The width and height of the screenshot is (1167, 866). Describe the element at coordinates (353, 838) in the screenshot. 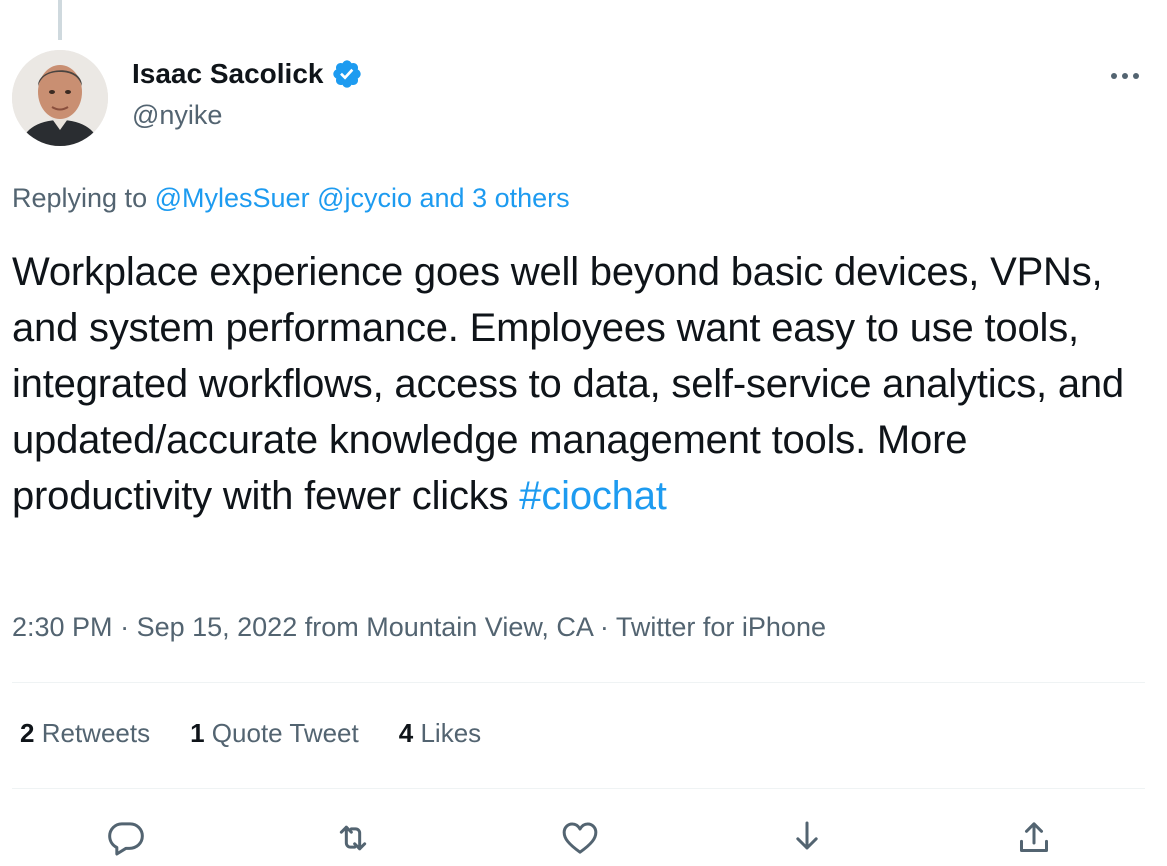

I see `retweet-icon` at that location.